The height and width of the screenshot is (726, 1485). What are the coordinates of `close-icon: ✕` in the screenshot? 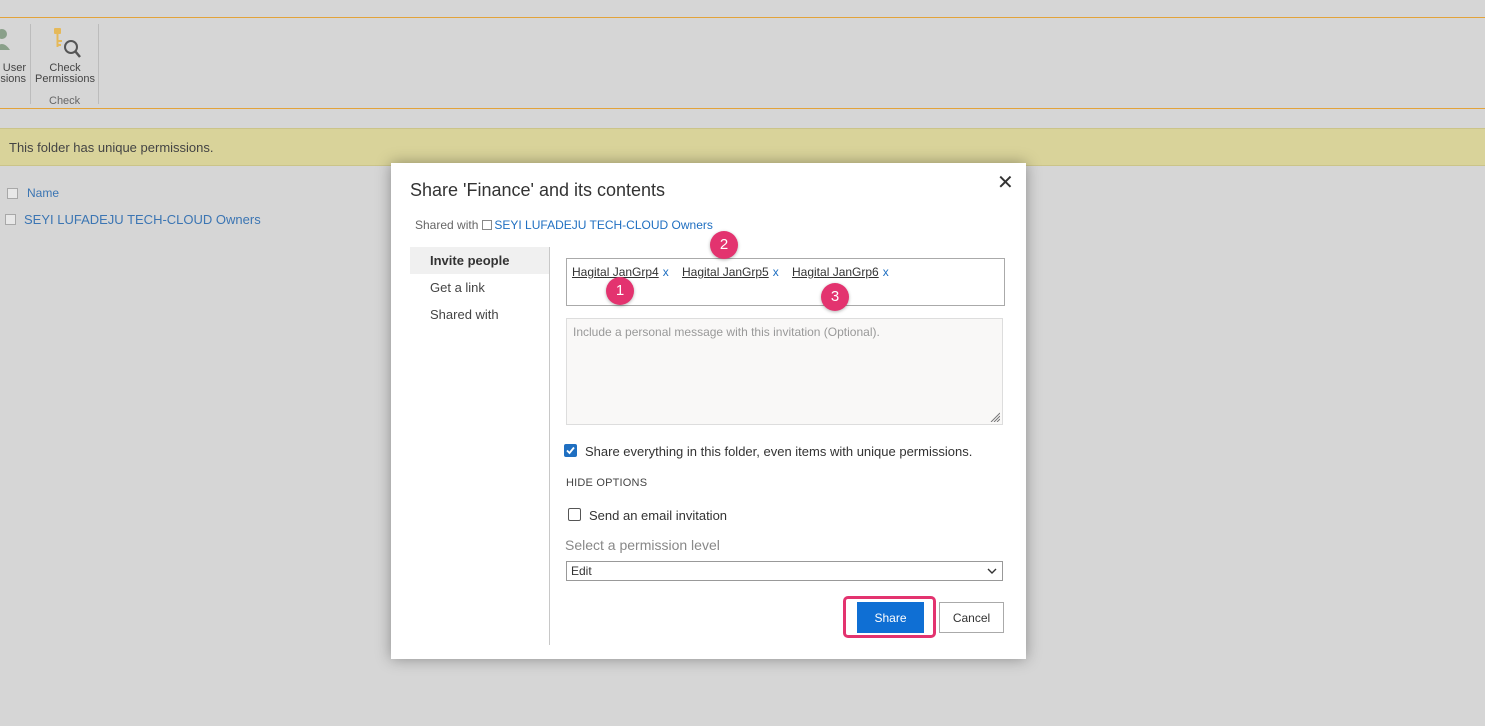 It's located at (1005, 183).